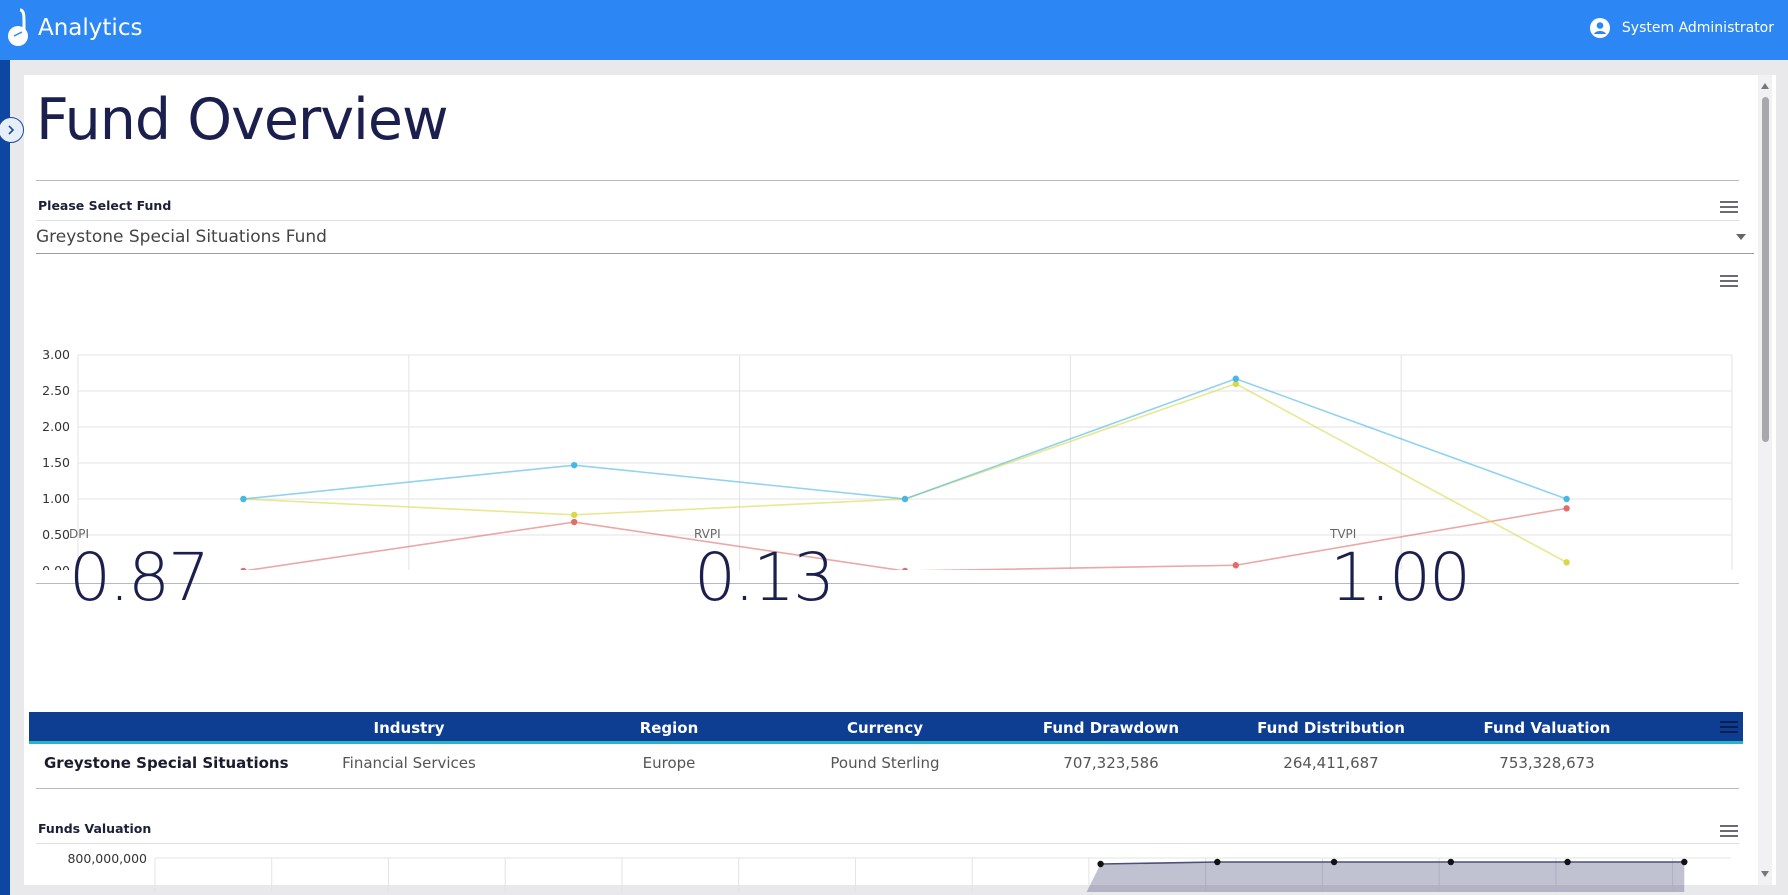  What do you see at coordinates (1729, 832) in the screenshot?
I see `funds-valuation-menu-icon` at bounding box center [1729, 832].